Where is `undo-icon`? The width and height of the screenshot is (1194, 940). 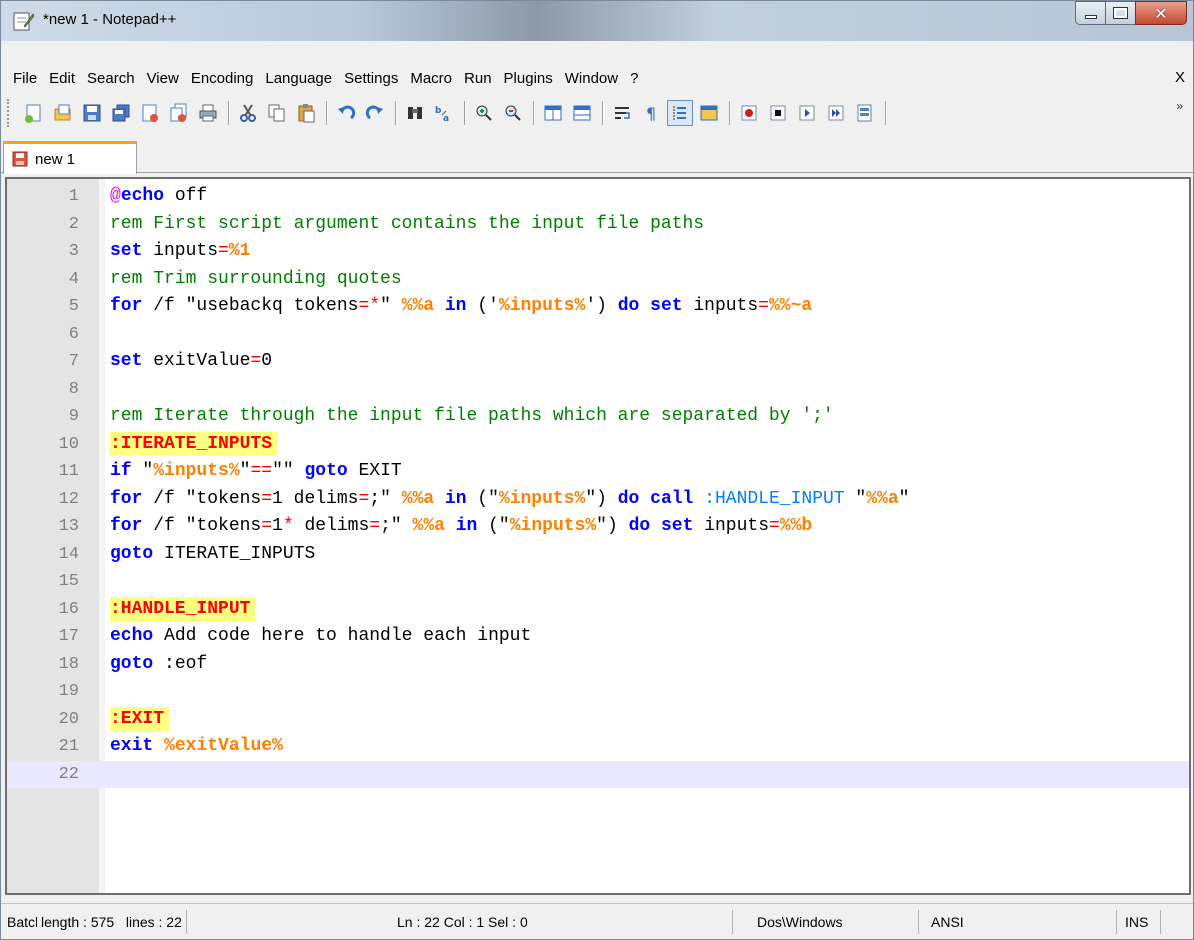 undo-icon is located at coordinates (346, 113).